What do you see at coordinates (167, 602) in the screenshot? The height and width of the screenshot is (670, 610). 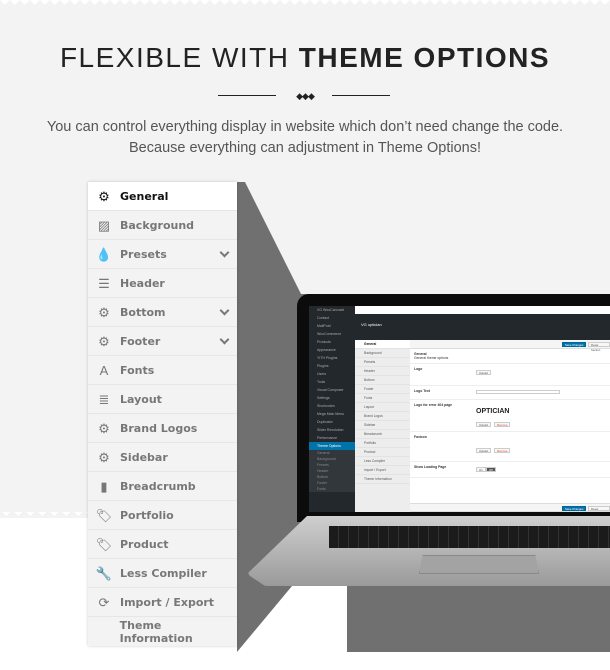 I see `menu-item-label: Import / Export` at bounding box center [167, 602].